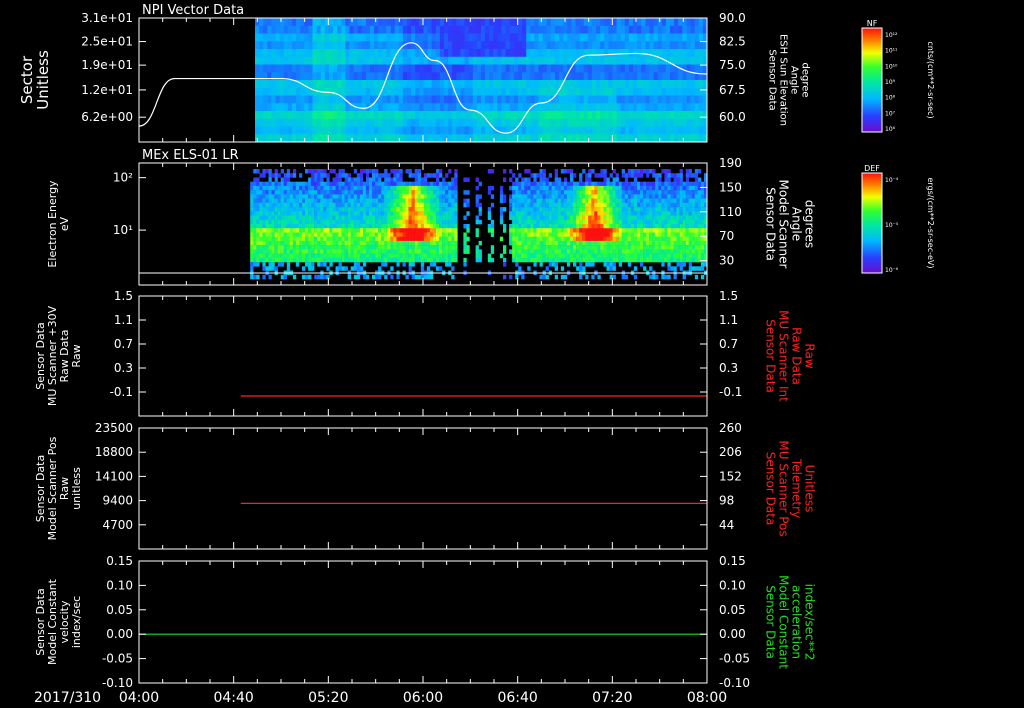  Describe the element at coordinates (872, 223) in the screenshot. I see `colorbar` at that location.